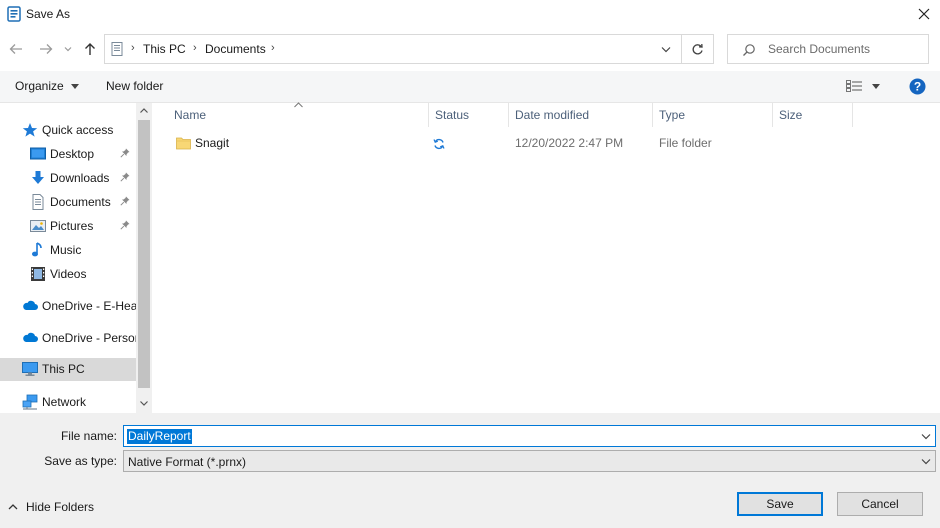 Image resolution: width=940 pixels, height=528 pixels. What do you see at coordinates (393, 49) in the screenshot?
I see `address-bar: › This PC › Documents ›` at bounding box center [393, 49].